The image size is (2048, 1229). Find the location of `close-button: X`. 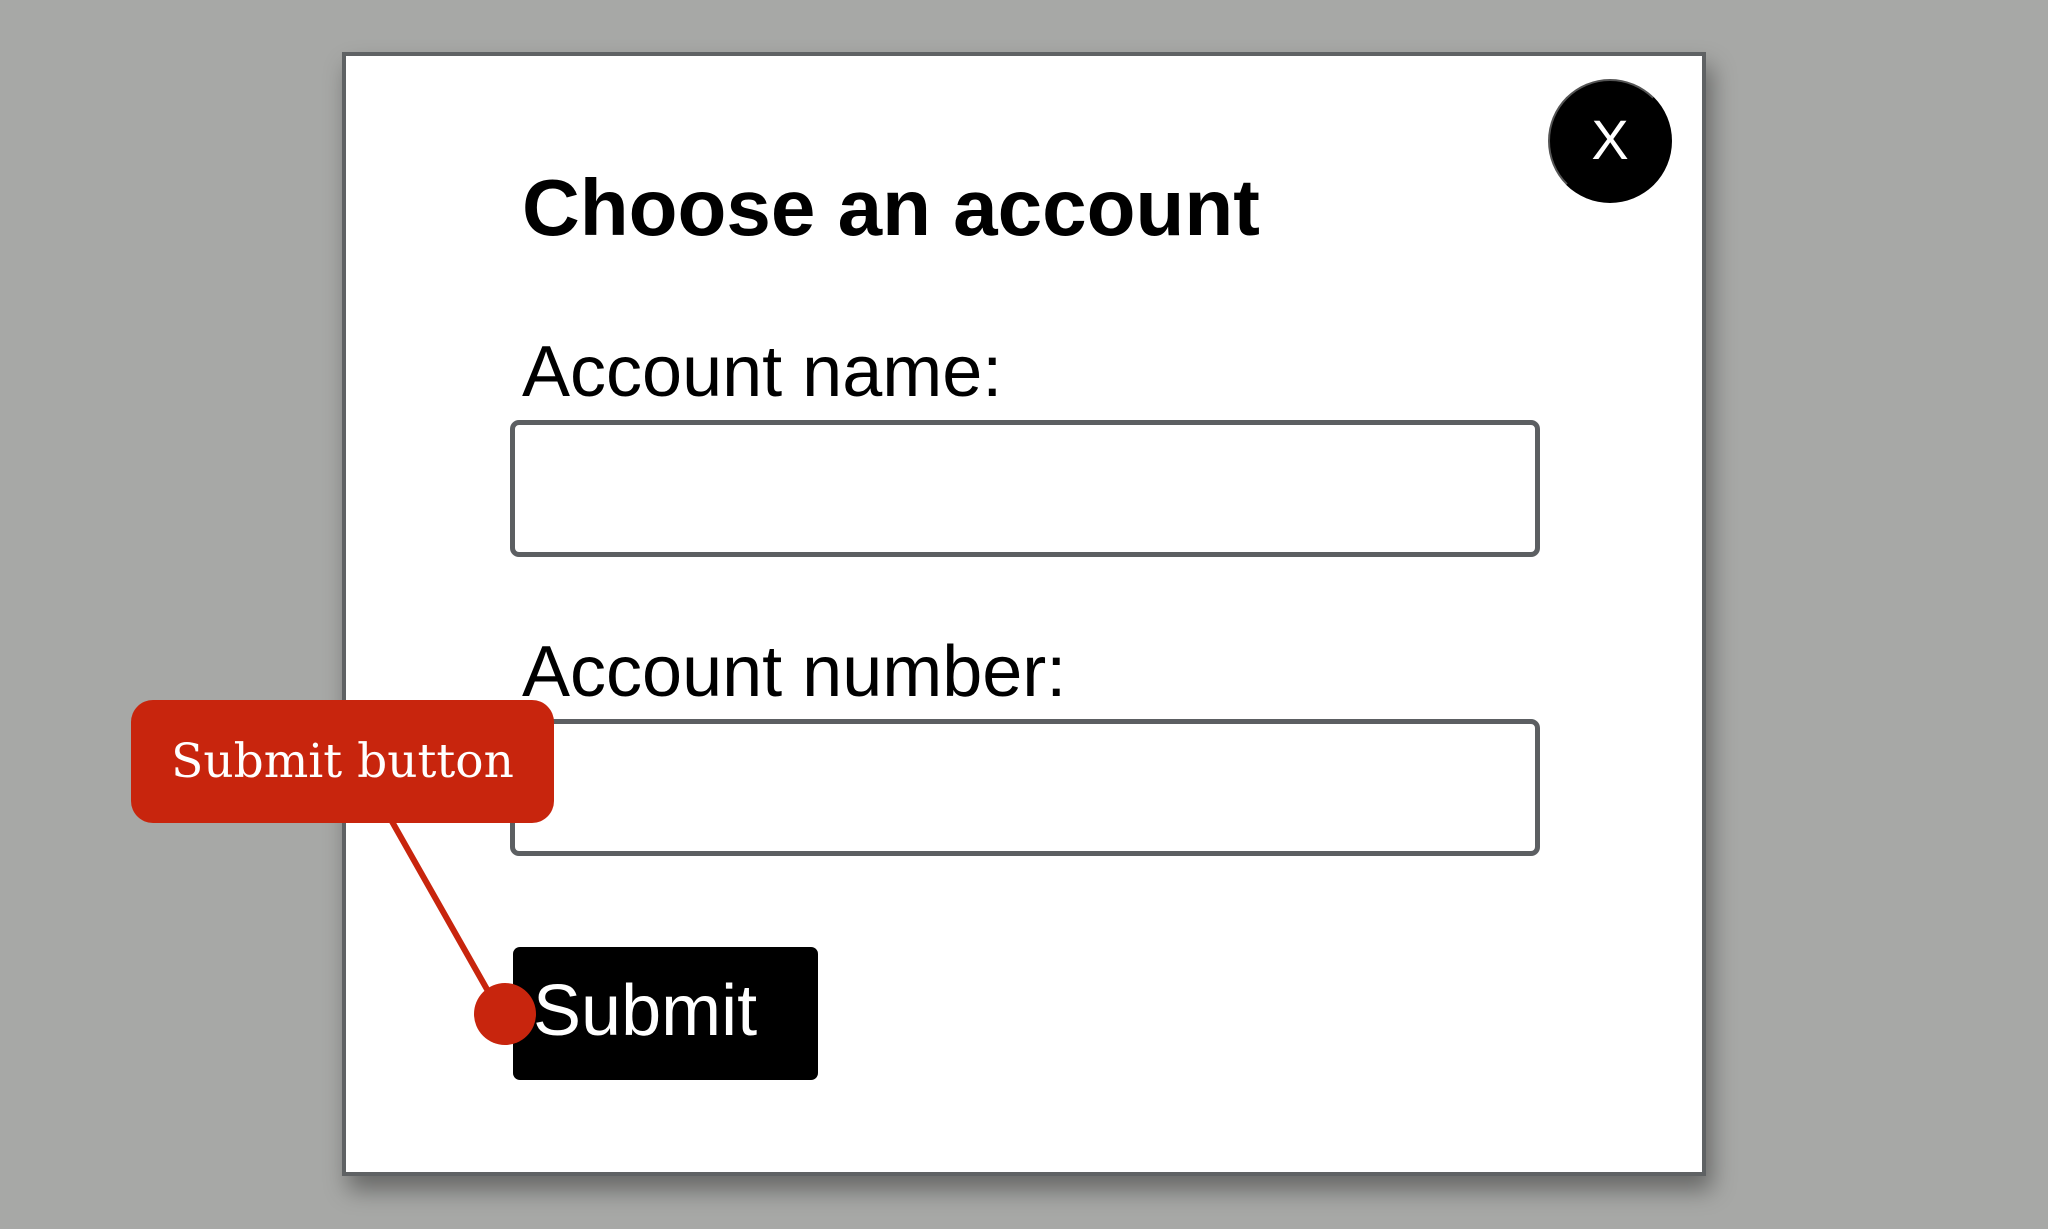

close-button: X is located at coordinates (1610, 141).